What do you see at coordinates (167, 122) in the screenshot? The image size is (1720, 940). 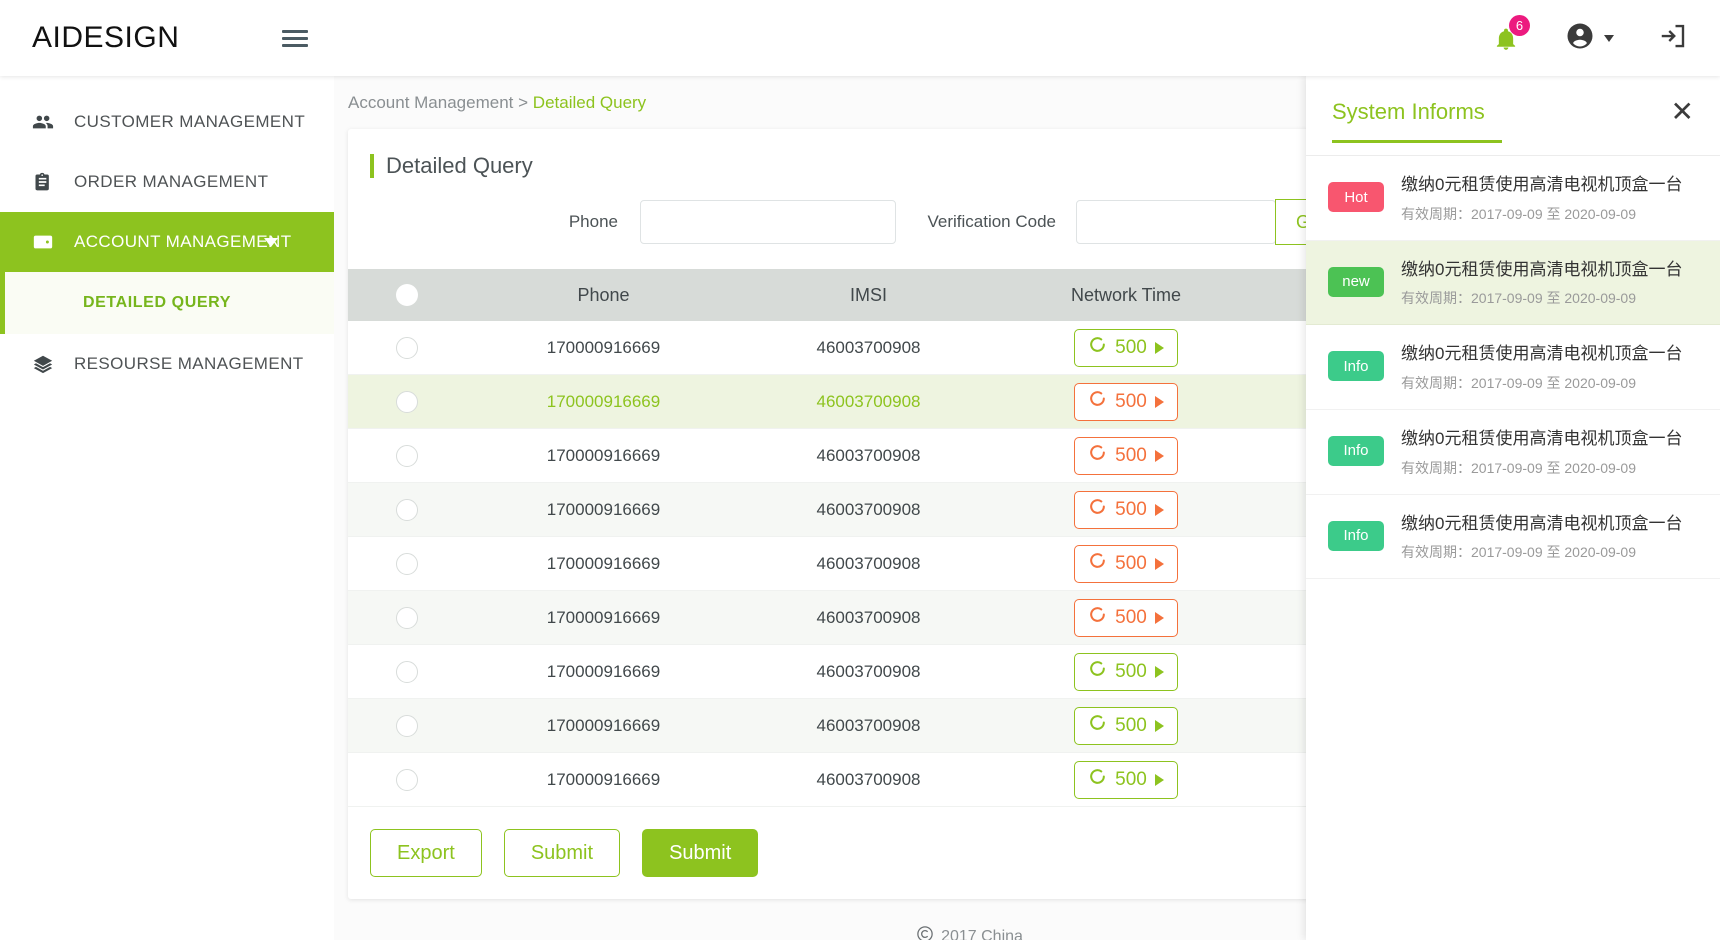 I see `sidebar-item-customer-management: CUSTOMER MANAGEMENT` at bounding box center [167, 122].